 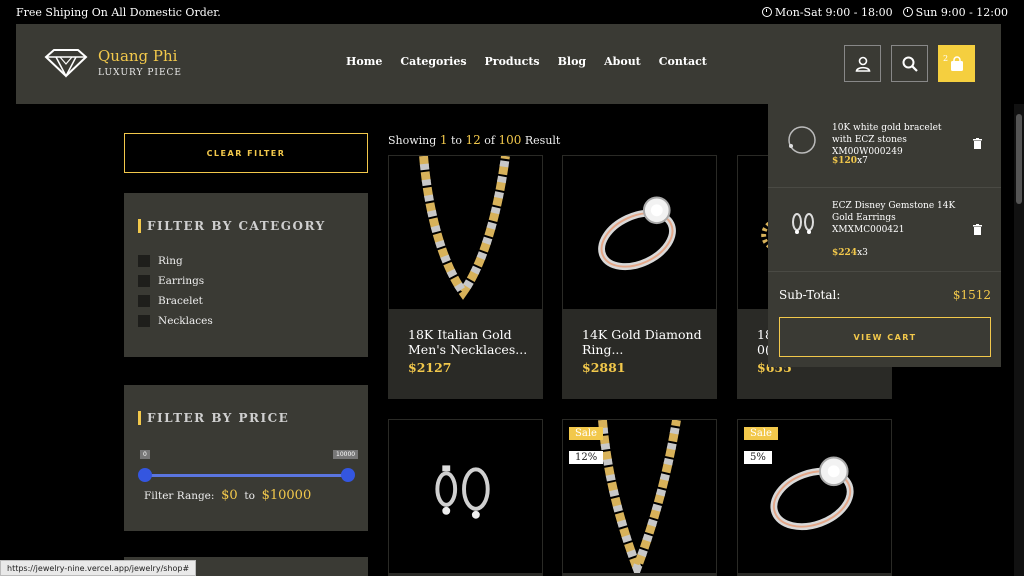 What do you see at coordinates (456, 140) in the screenshot?
I see `results-to-word: to` at bounding box center [456, 140].